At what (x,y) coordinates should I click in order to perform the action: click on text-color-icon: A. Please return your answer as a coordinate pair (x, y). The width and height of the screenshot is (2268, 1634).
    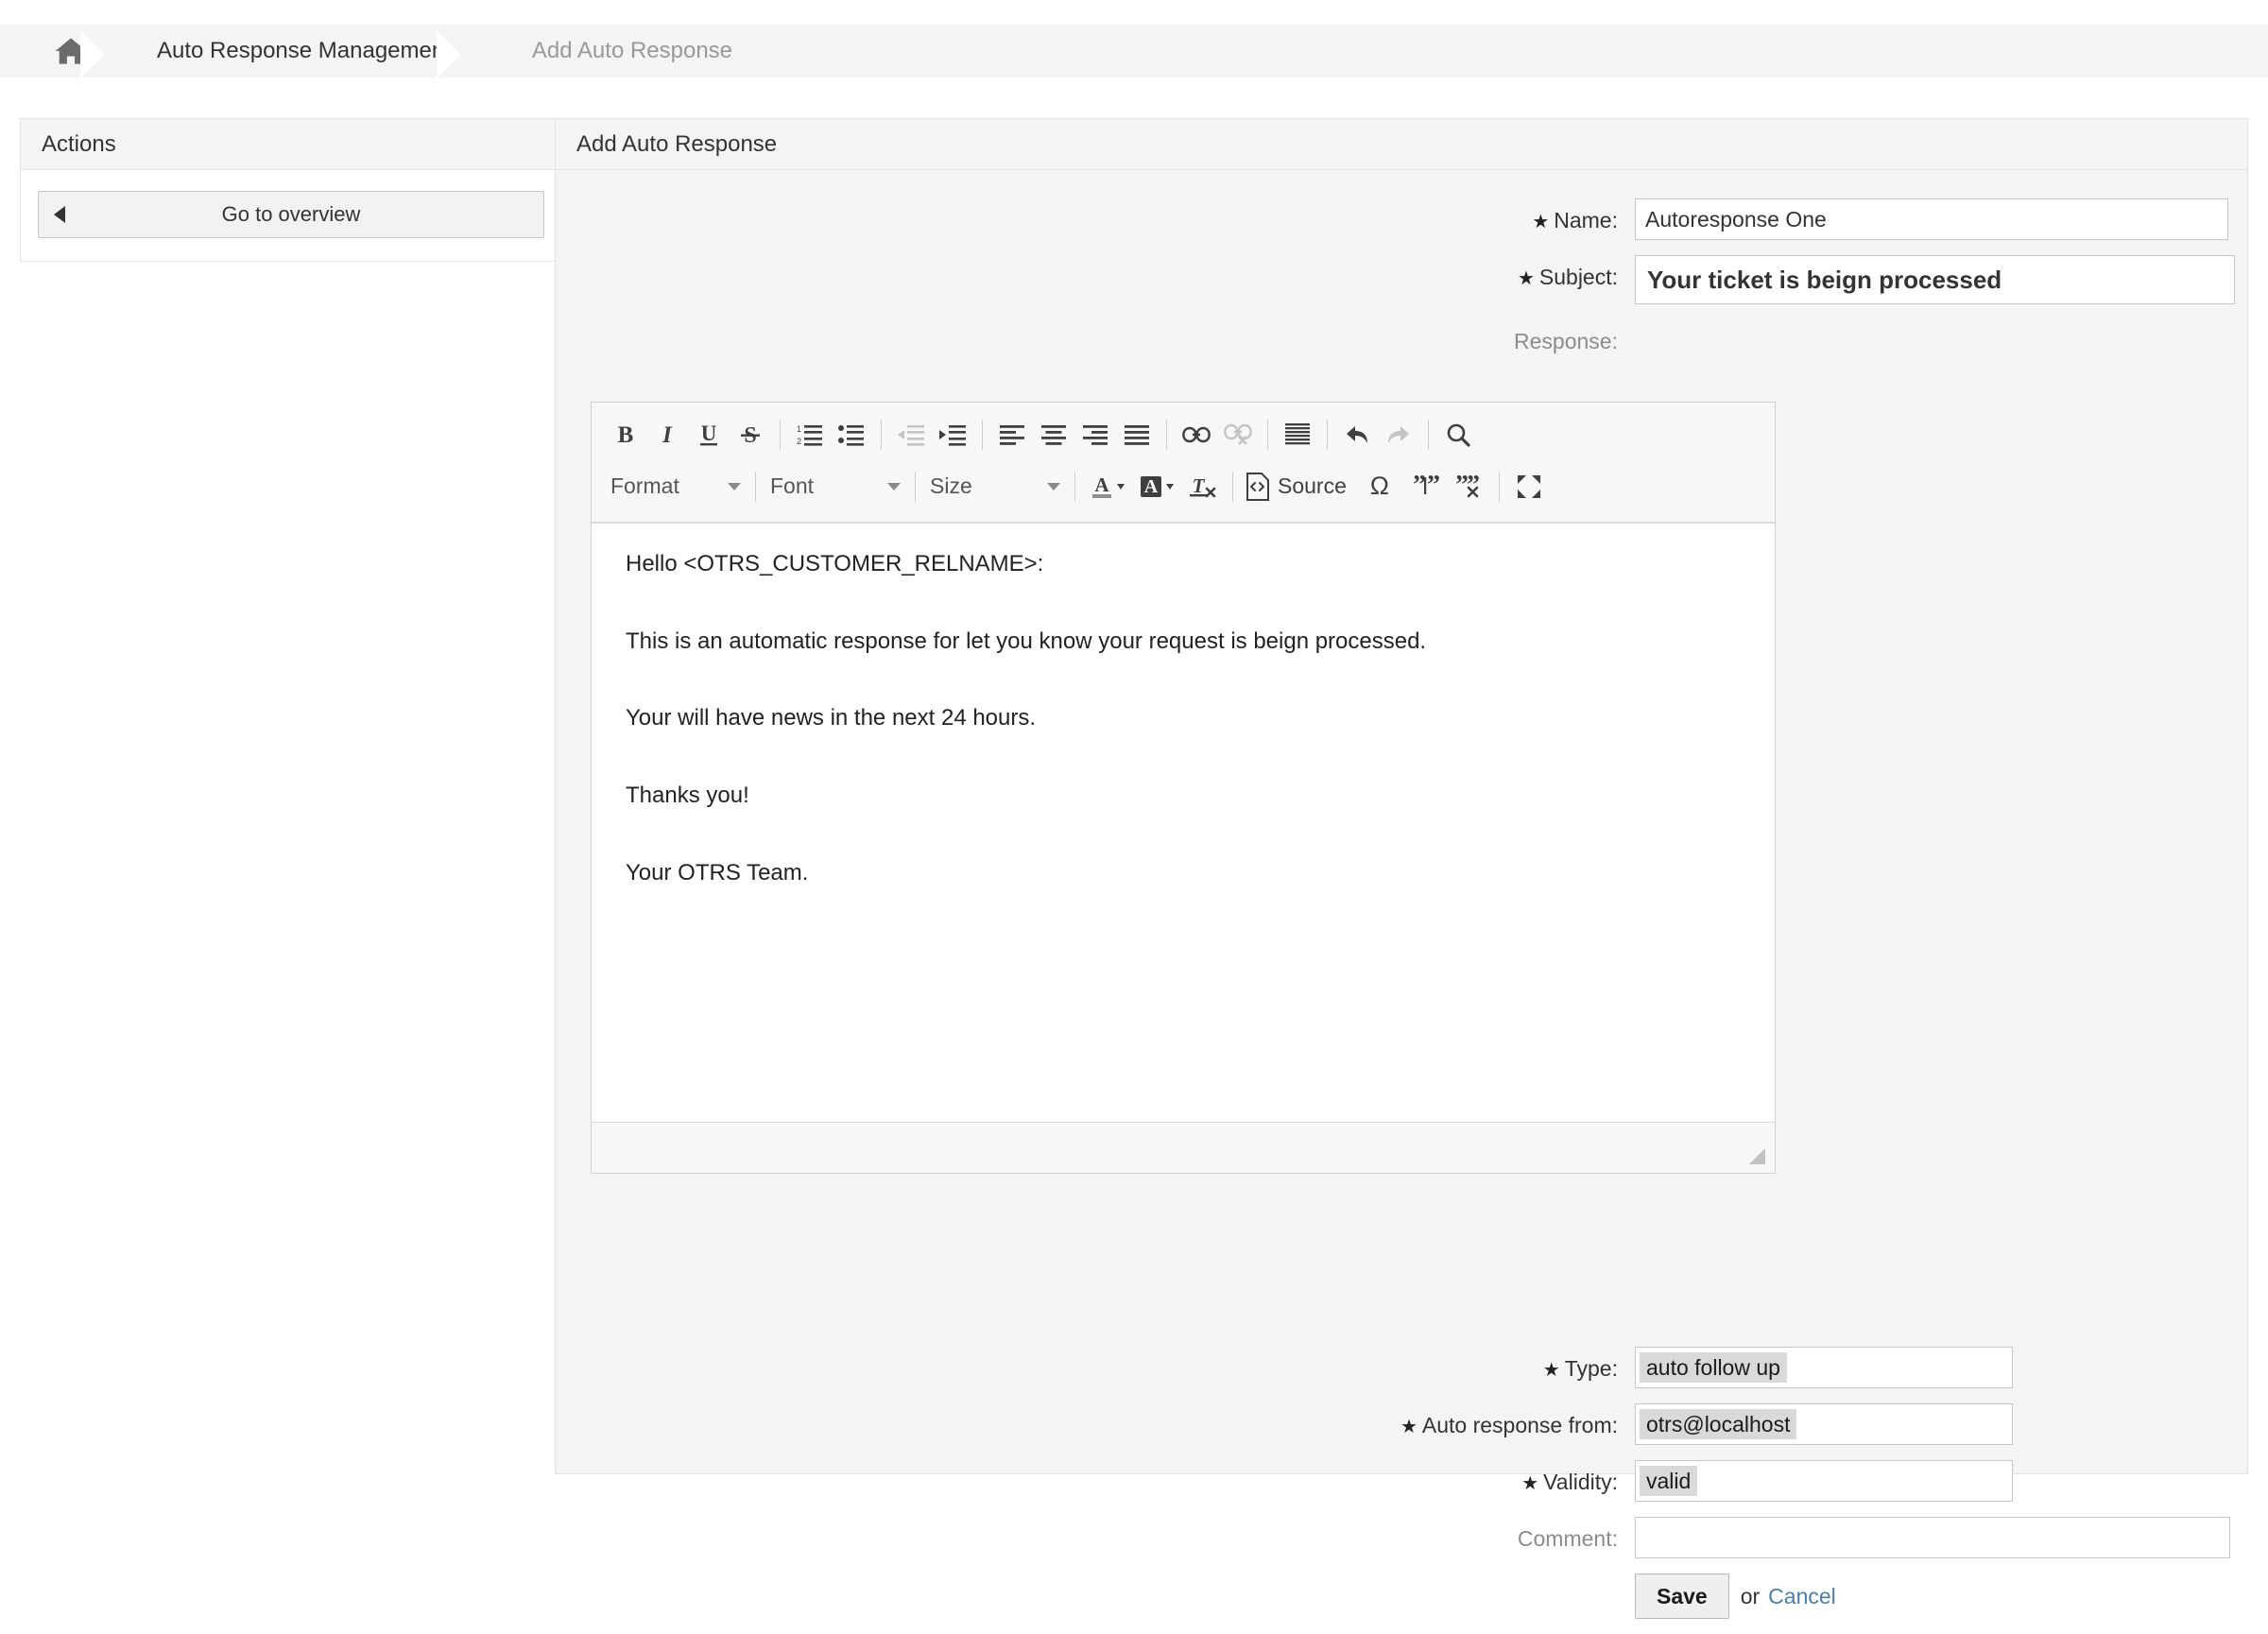
    Looking at the image, I should click on (1108, 487).